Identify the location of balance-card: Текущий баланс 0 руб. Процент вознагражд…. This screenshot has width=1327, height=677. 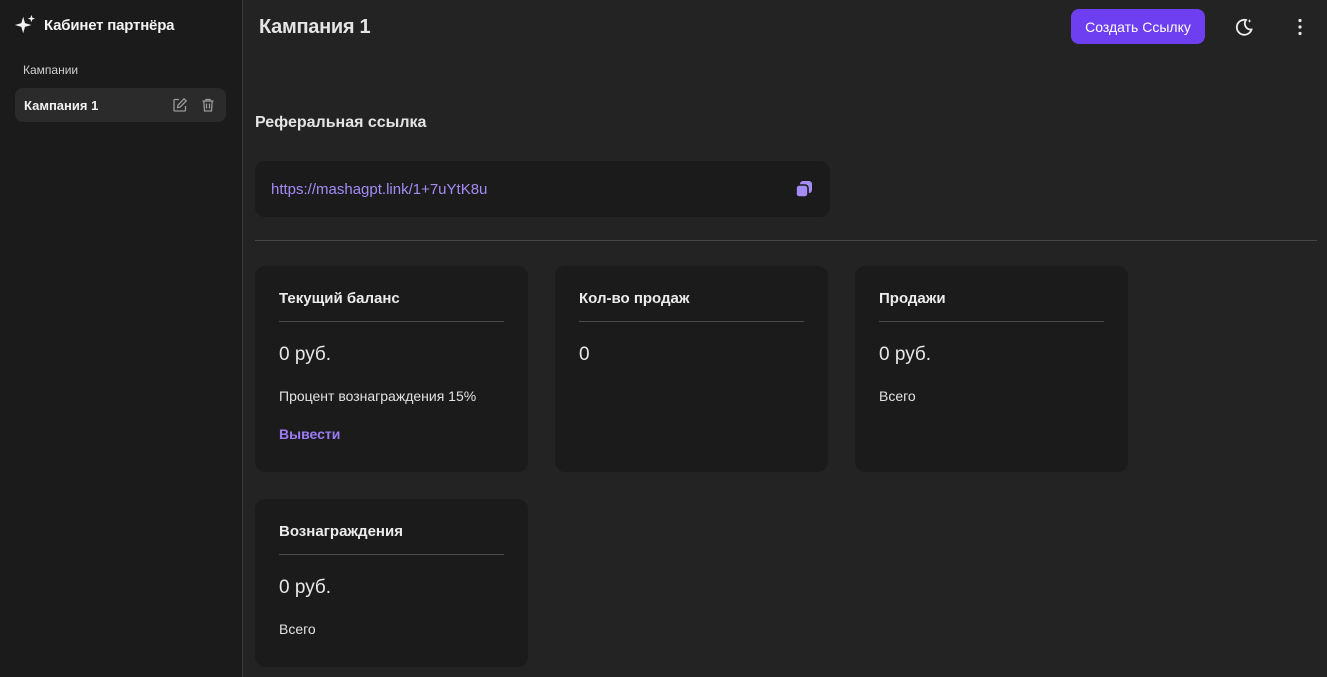
(391, 369).